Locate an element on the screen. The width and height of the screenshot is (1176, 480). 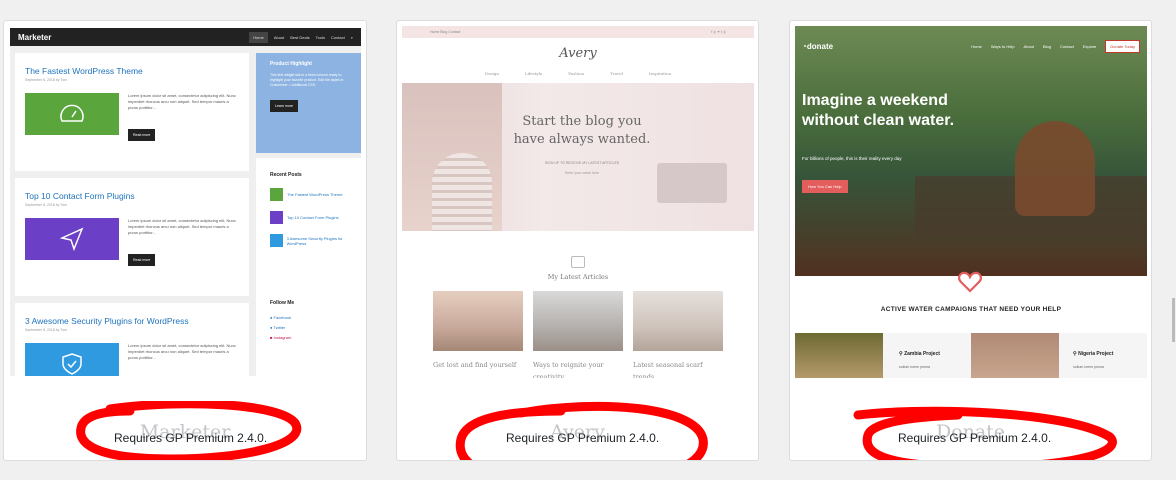
preview-menu-item: About is located at coordinates (279, 37).